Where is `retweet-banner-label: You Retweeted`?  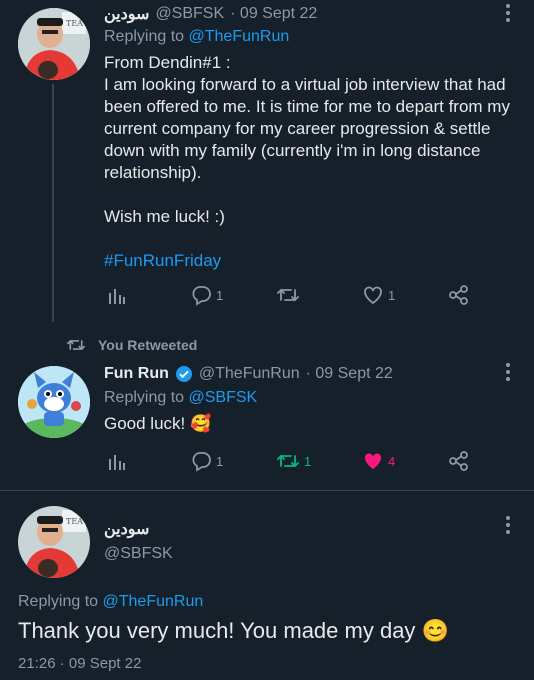 retweet-banner-label: You Retweeted is located at coordinates (148, 345).